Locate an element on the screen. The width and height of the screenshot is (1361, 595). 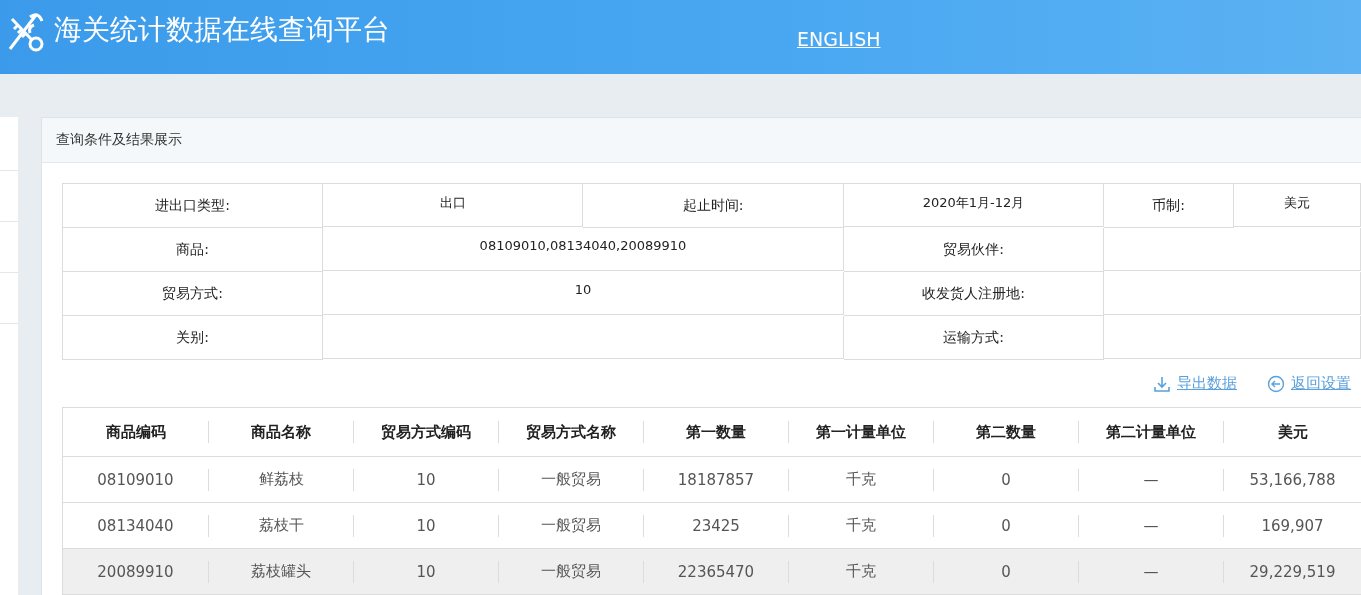
condition-label: 关别: is located at coordinates (193, 338).